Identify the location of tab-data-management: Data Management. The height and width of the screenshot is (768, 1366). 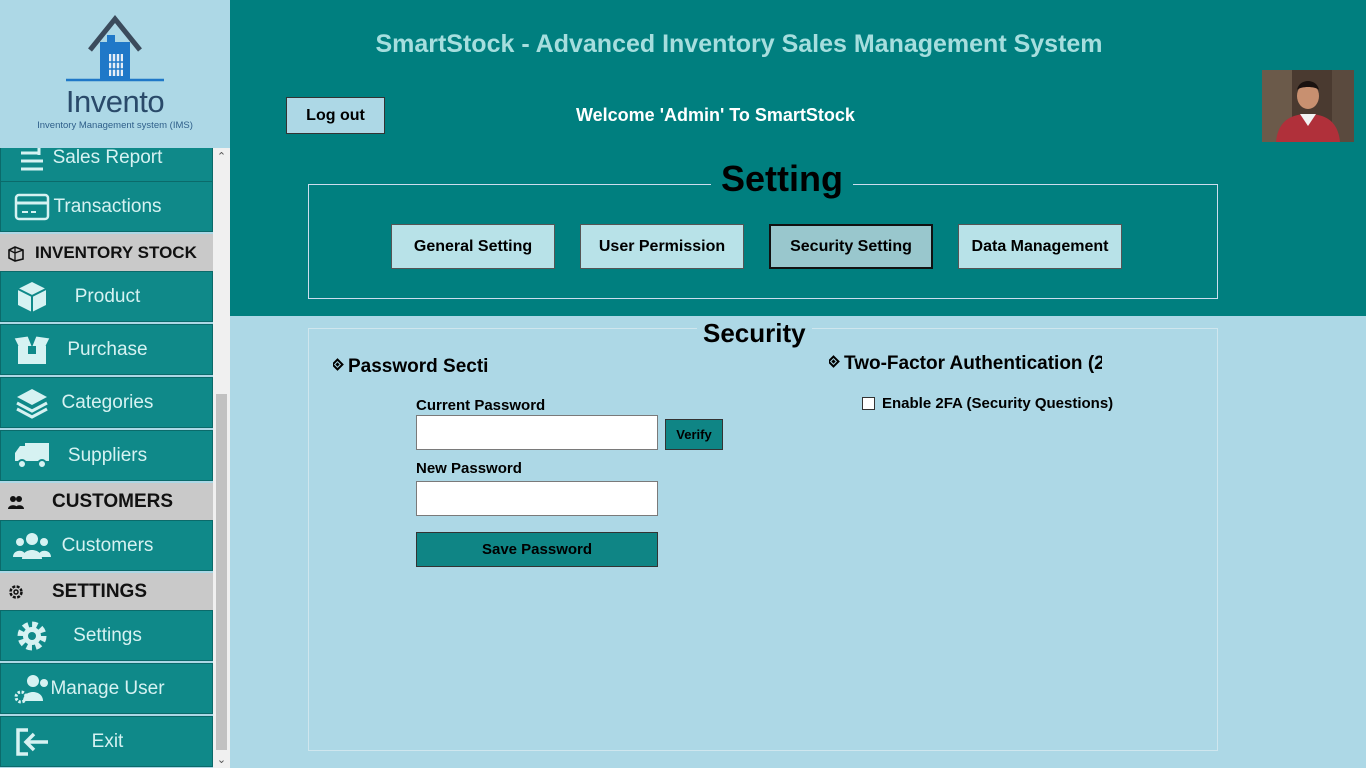
(1040, 246).